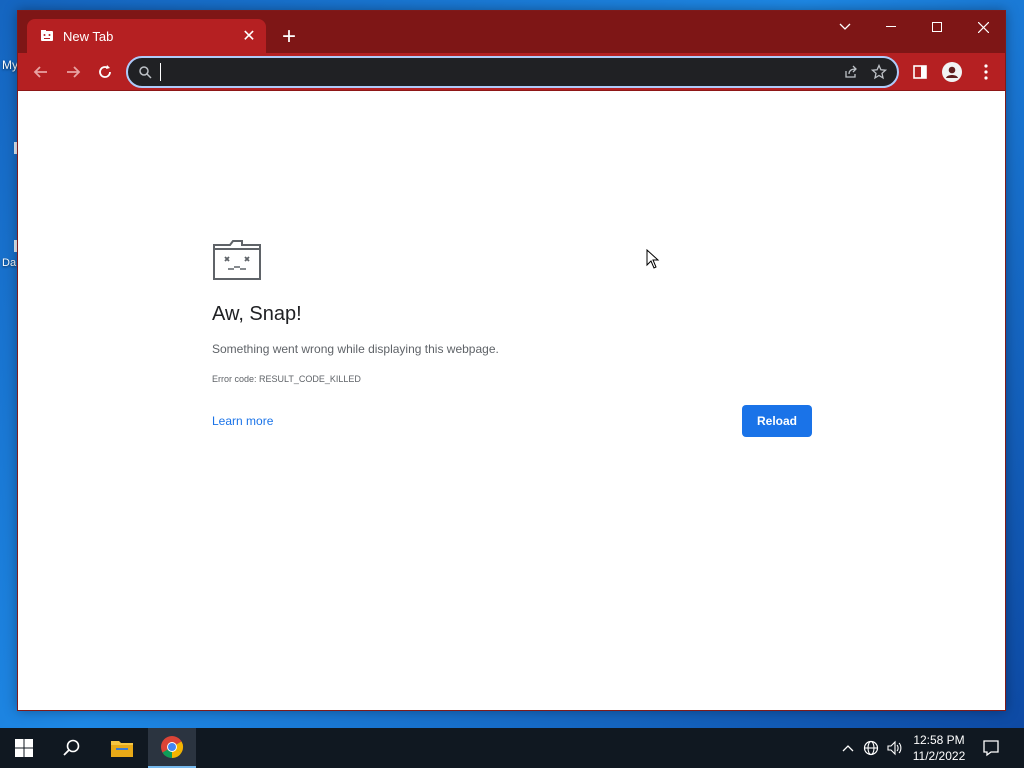 The height and width of the screenshot is (768, 1024). I want to click on more-menu-icon, so click(986, 72).